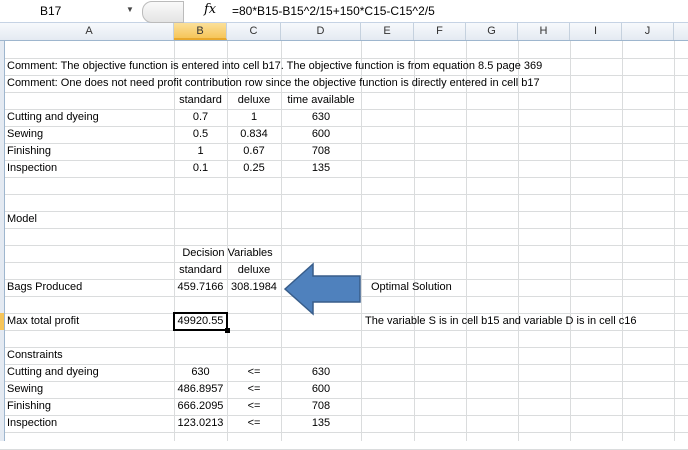 The image size is (688, 450). Describe the element at coordinates (387, 31) in the screenshot. I see `column-header-e: E` at that location.